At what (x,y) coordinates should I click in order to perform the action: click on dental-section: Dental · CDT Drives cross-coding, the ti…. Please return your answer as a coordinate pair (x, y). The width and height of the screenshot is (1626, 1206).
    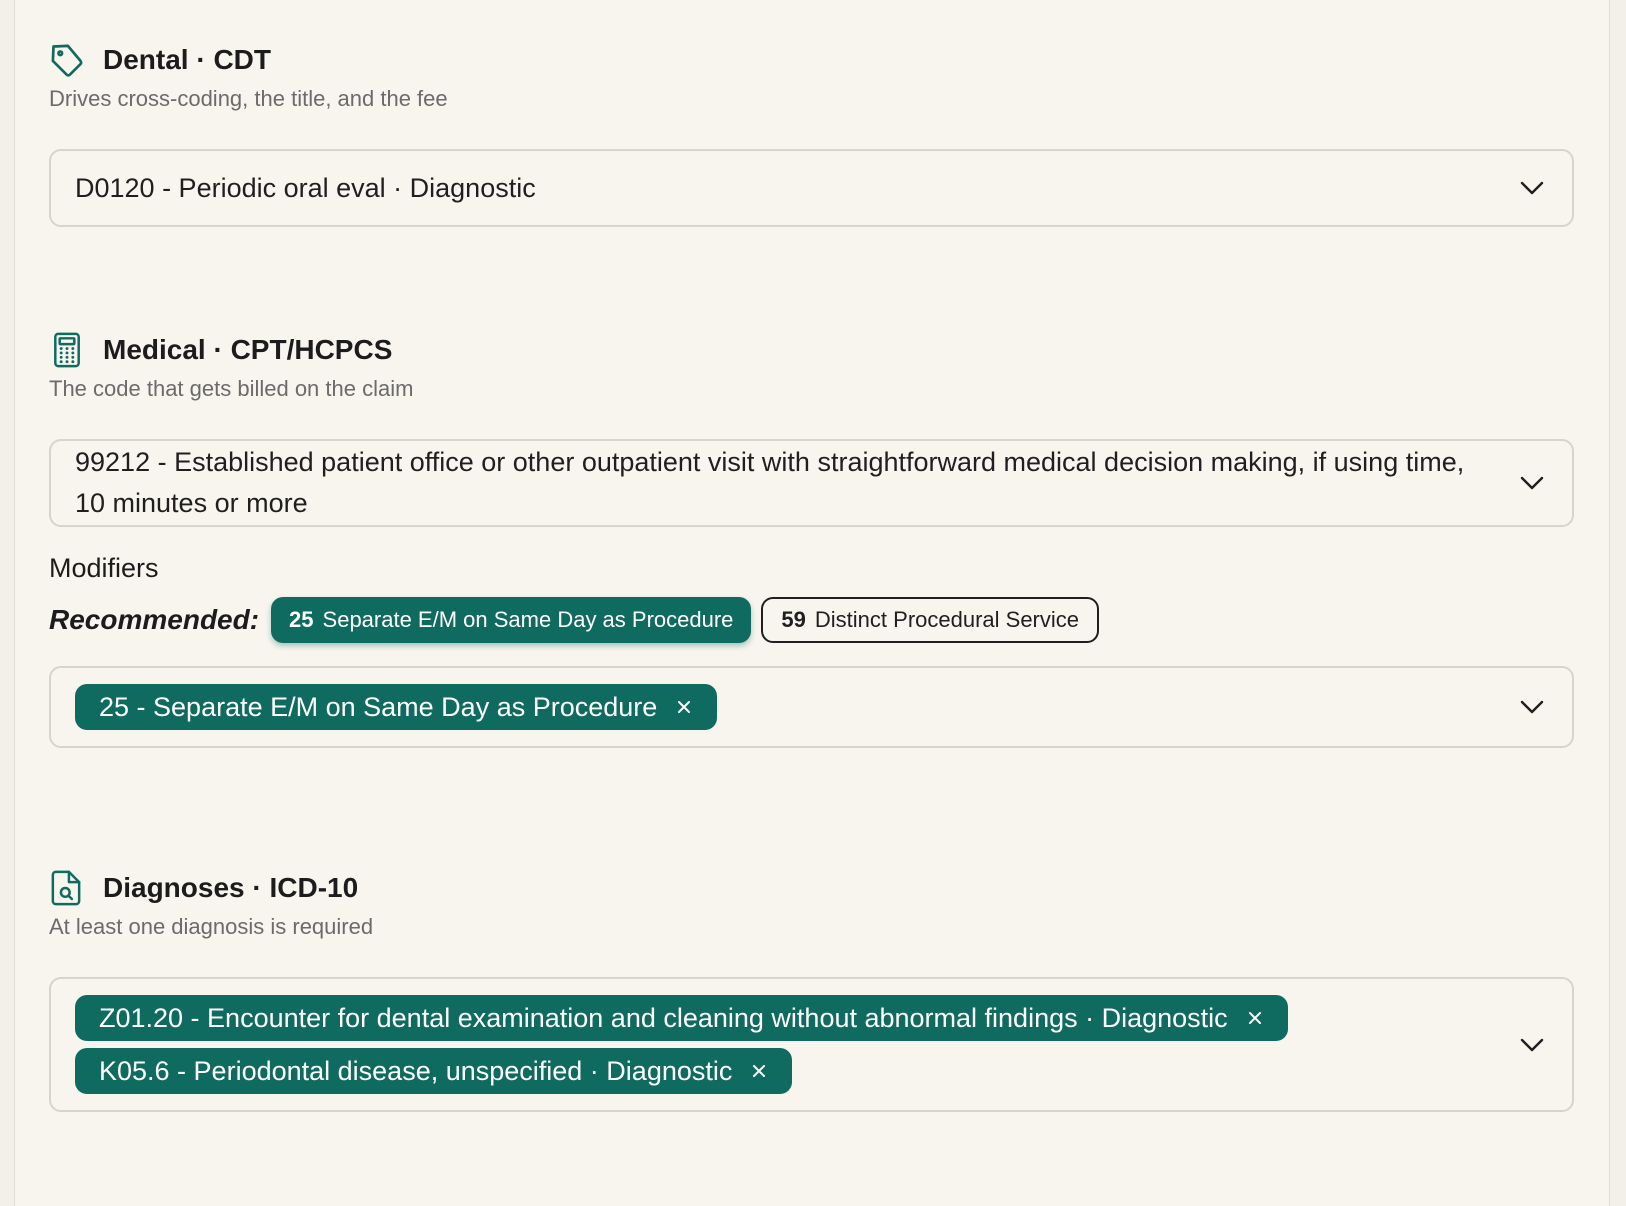
    Looking at the image, I should click on (811, 133).